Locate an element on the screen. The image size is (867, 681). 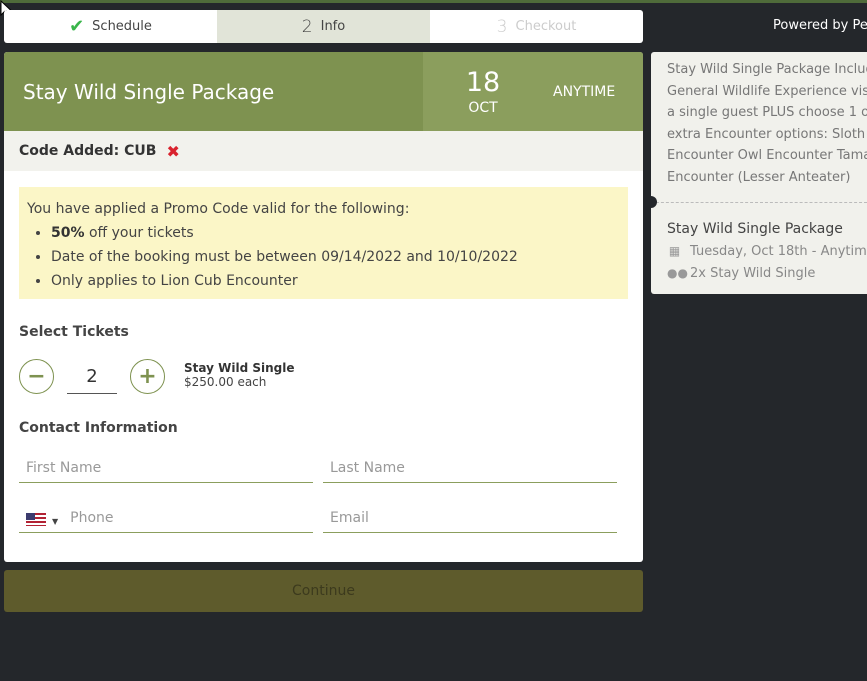
step-schedule: ✔ Schedule is located at coordinates (110, 26).